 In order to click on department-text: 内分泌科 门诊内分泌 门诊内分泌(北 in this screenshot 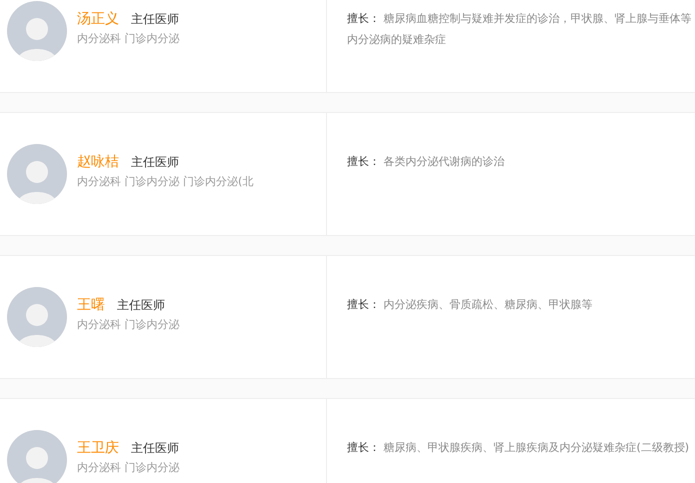, I will do `click(165, 181)`.